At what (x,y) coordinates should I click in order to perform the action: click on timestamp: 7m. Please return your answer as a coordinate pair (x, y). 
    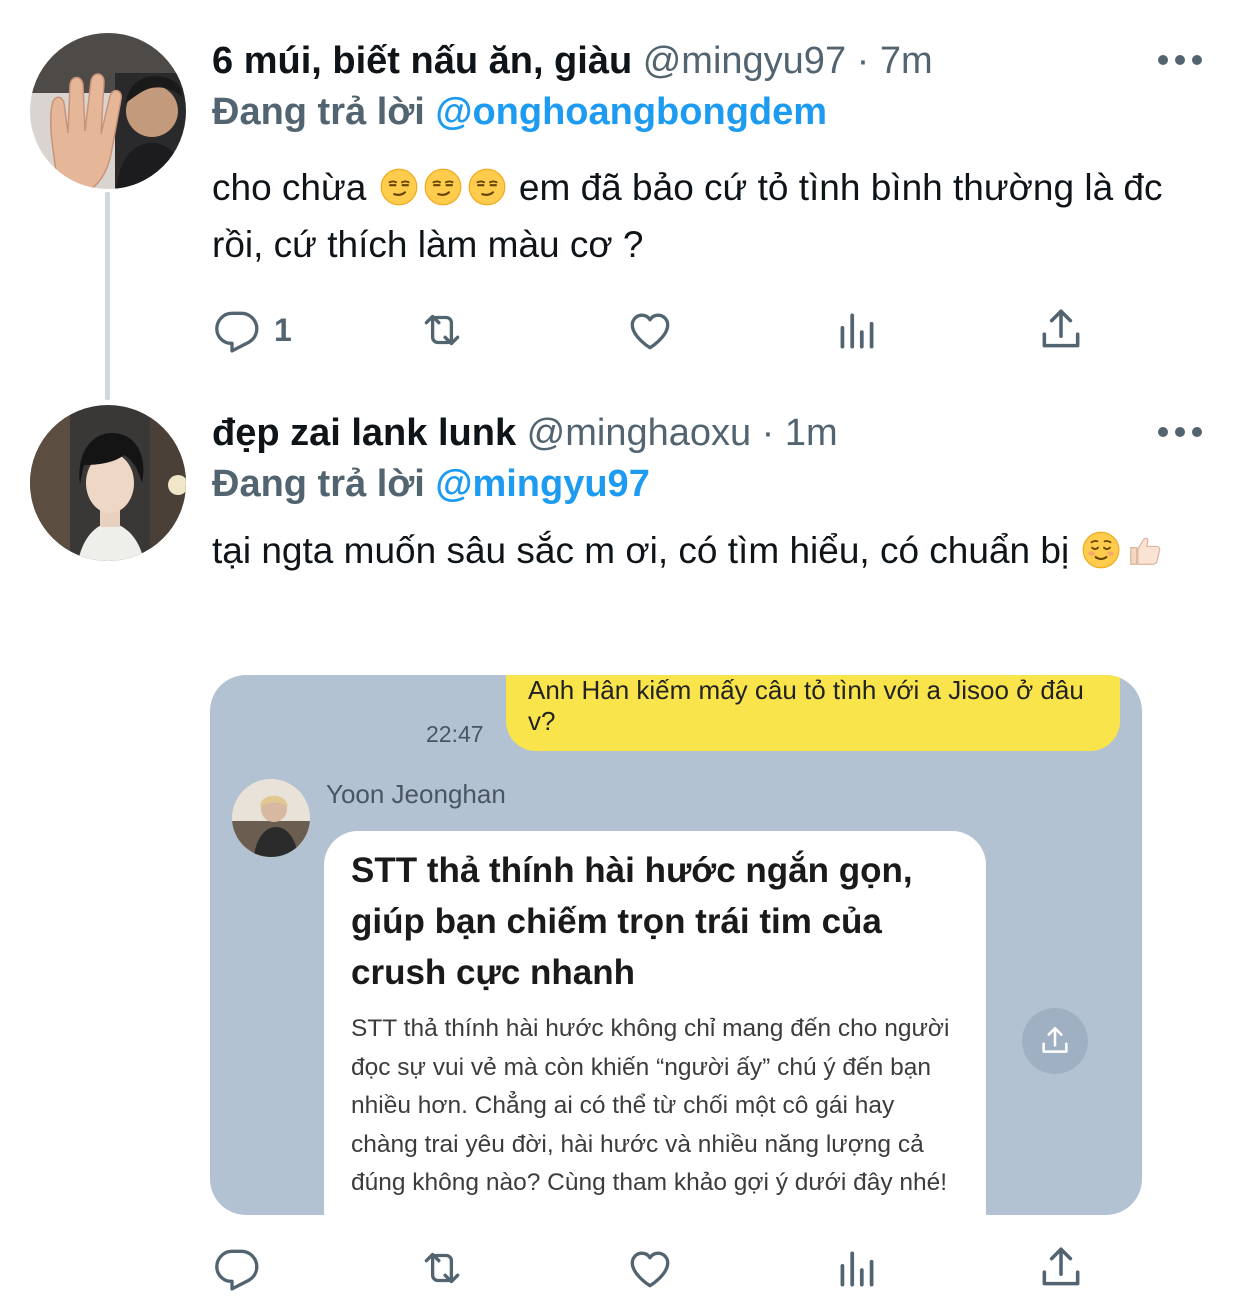
    Looking at the image, I should click on (906, 61).